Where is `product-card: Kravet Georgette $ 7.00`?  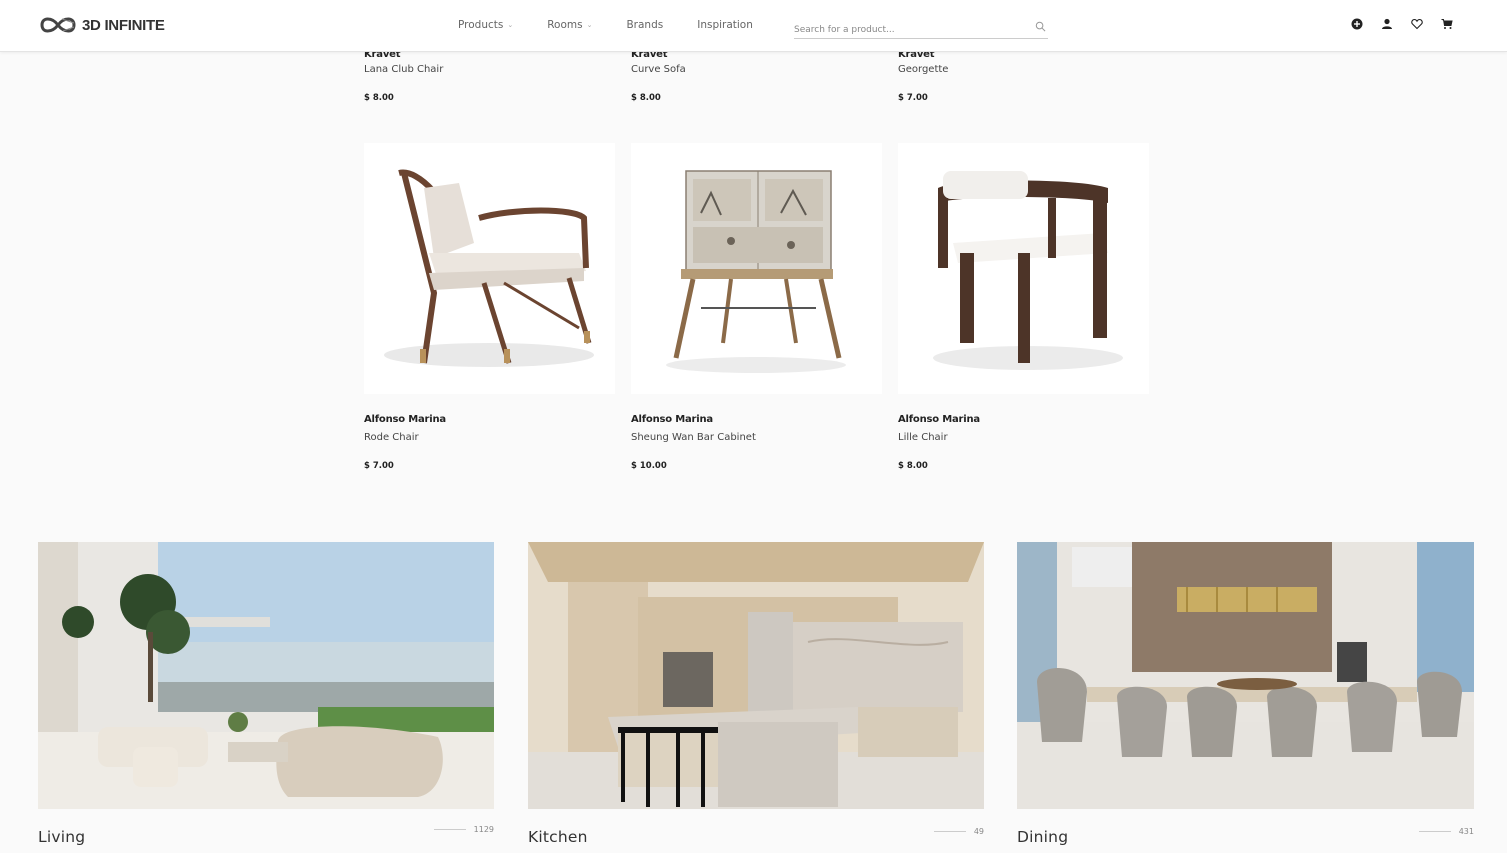 product-card: Kravet Georgette $ 7.00 is located at coordinates (1023, 76).